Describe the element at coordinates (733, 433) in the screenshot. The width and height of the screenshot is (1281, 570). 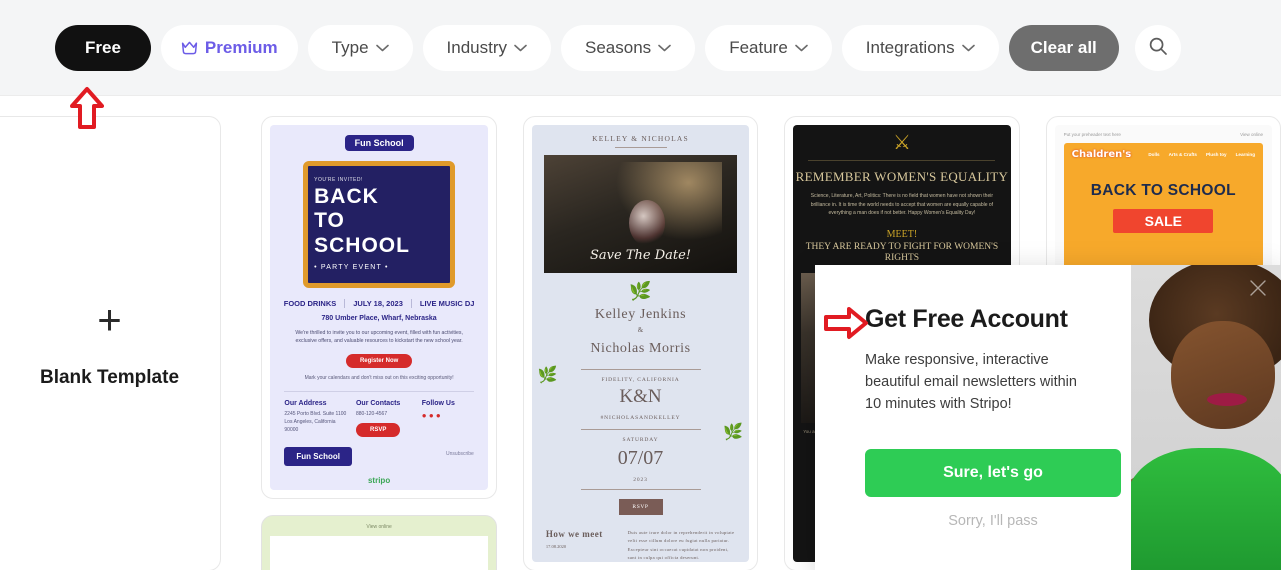
I see `sprig-icon-right: 🌿` at that location.